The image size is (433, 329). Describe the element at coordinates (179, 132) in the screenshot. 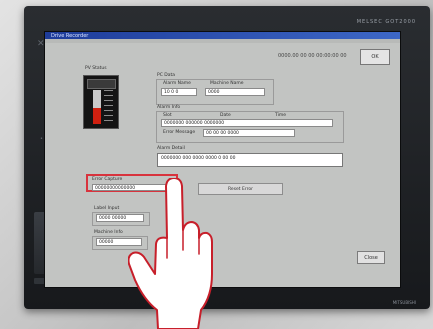

I see `error-message-label: Error Message` at that location.